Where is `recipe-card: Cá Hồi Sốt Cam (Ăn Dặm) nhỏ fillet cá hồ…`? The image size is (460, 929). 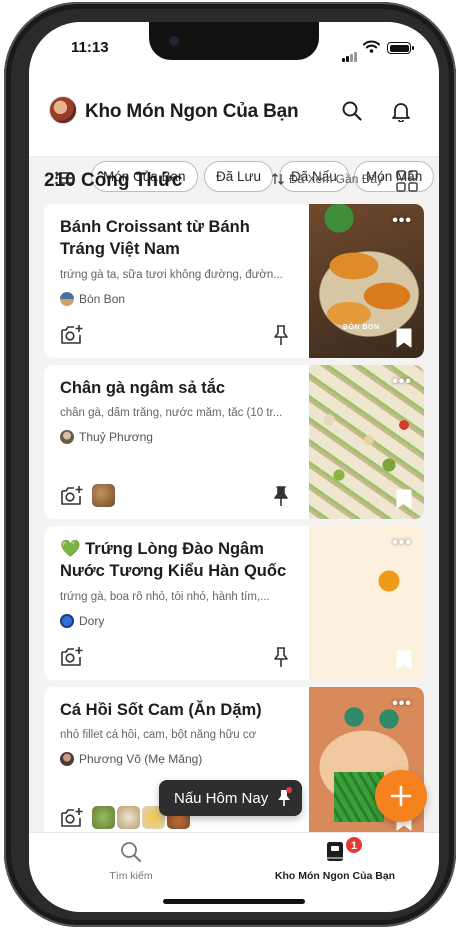 recipe-card: Cá Hồi Sốt Cam (Ăn Dặm) nhỏ fillet cá hồ… is located at coordinates (234, 764).